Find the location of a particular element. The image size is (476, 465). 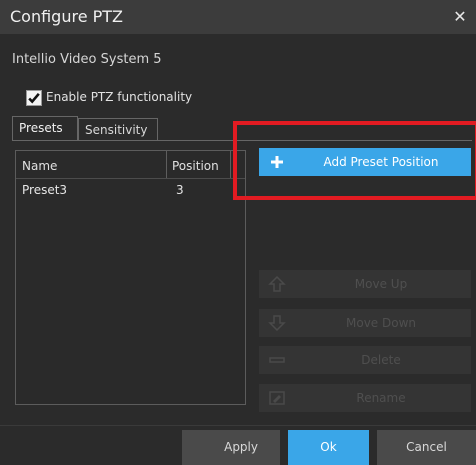

rename-button: Rename is located at coordinates (365, 398).